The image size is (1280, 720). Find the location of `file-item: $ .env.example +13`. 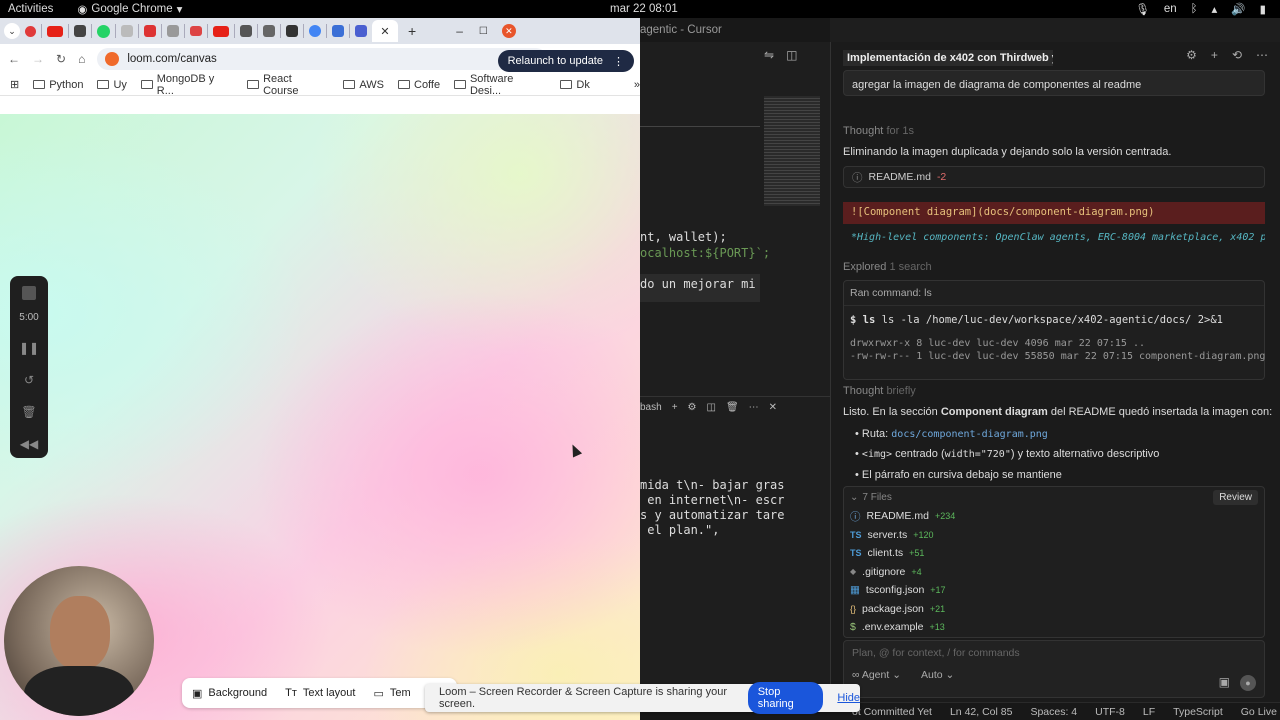

file-item: $ .env.example +13 is located at coordinates (1057, 627).